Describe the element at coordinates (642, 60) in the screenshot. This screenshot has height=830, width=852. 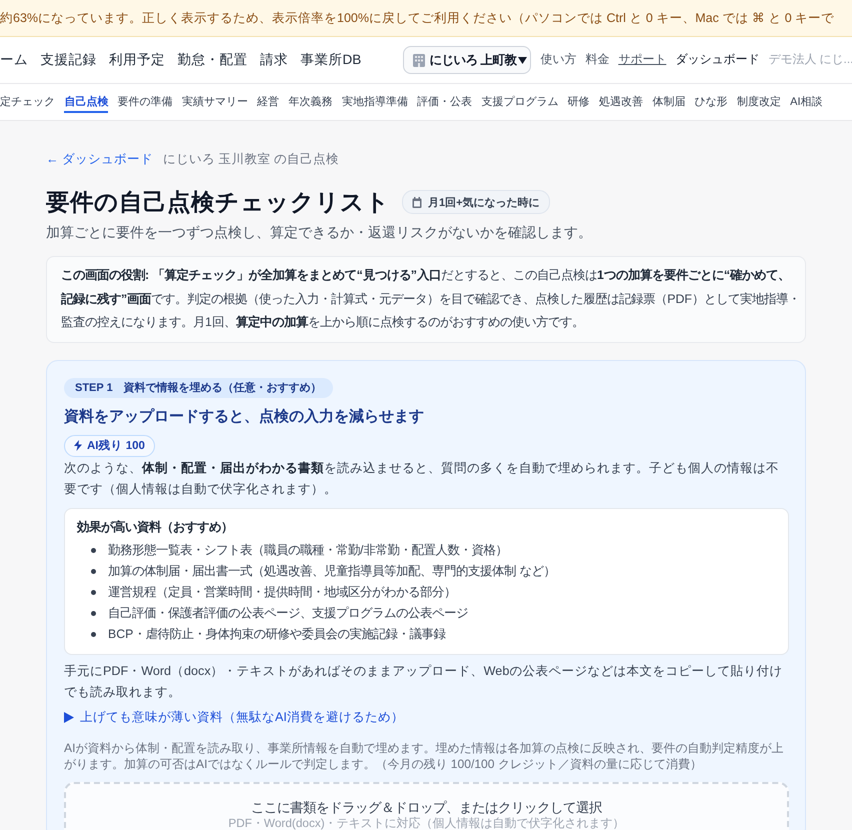
I see `header-link: サポート` at that location.